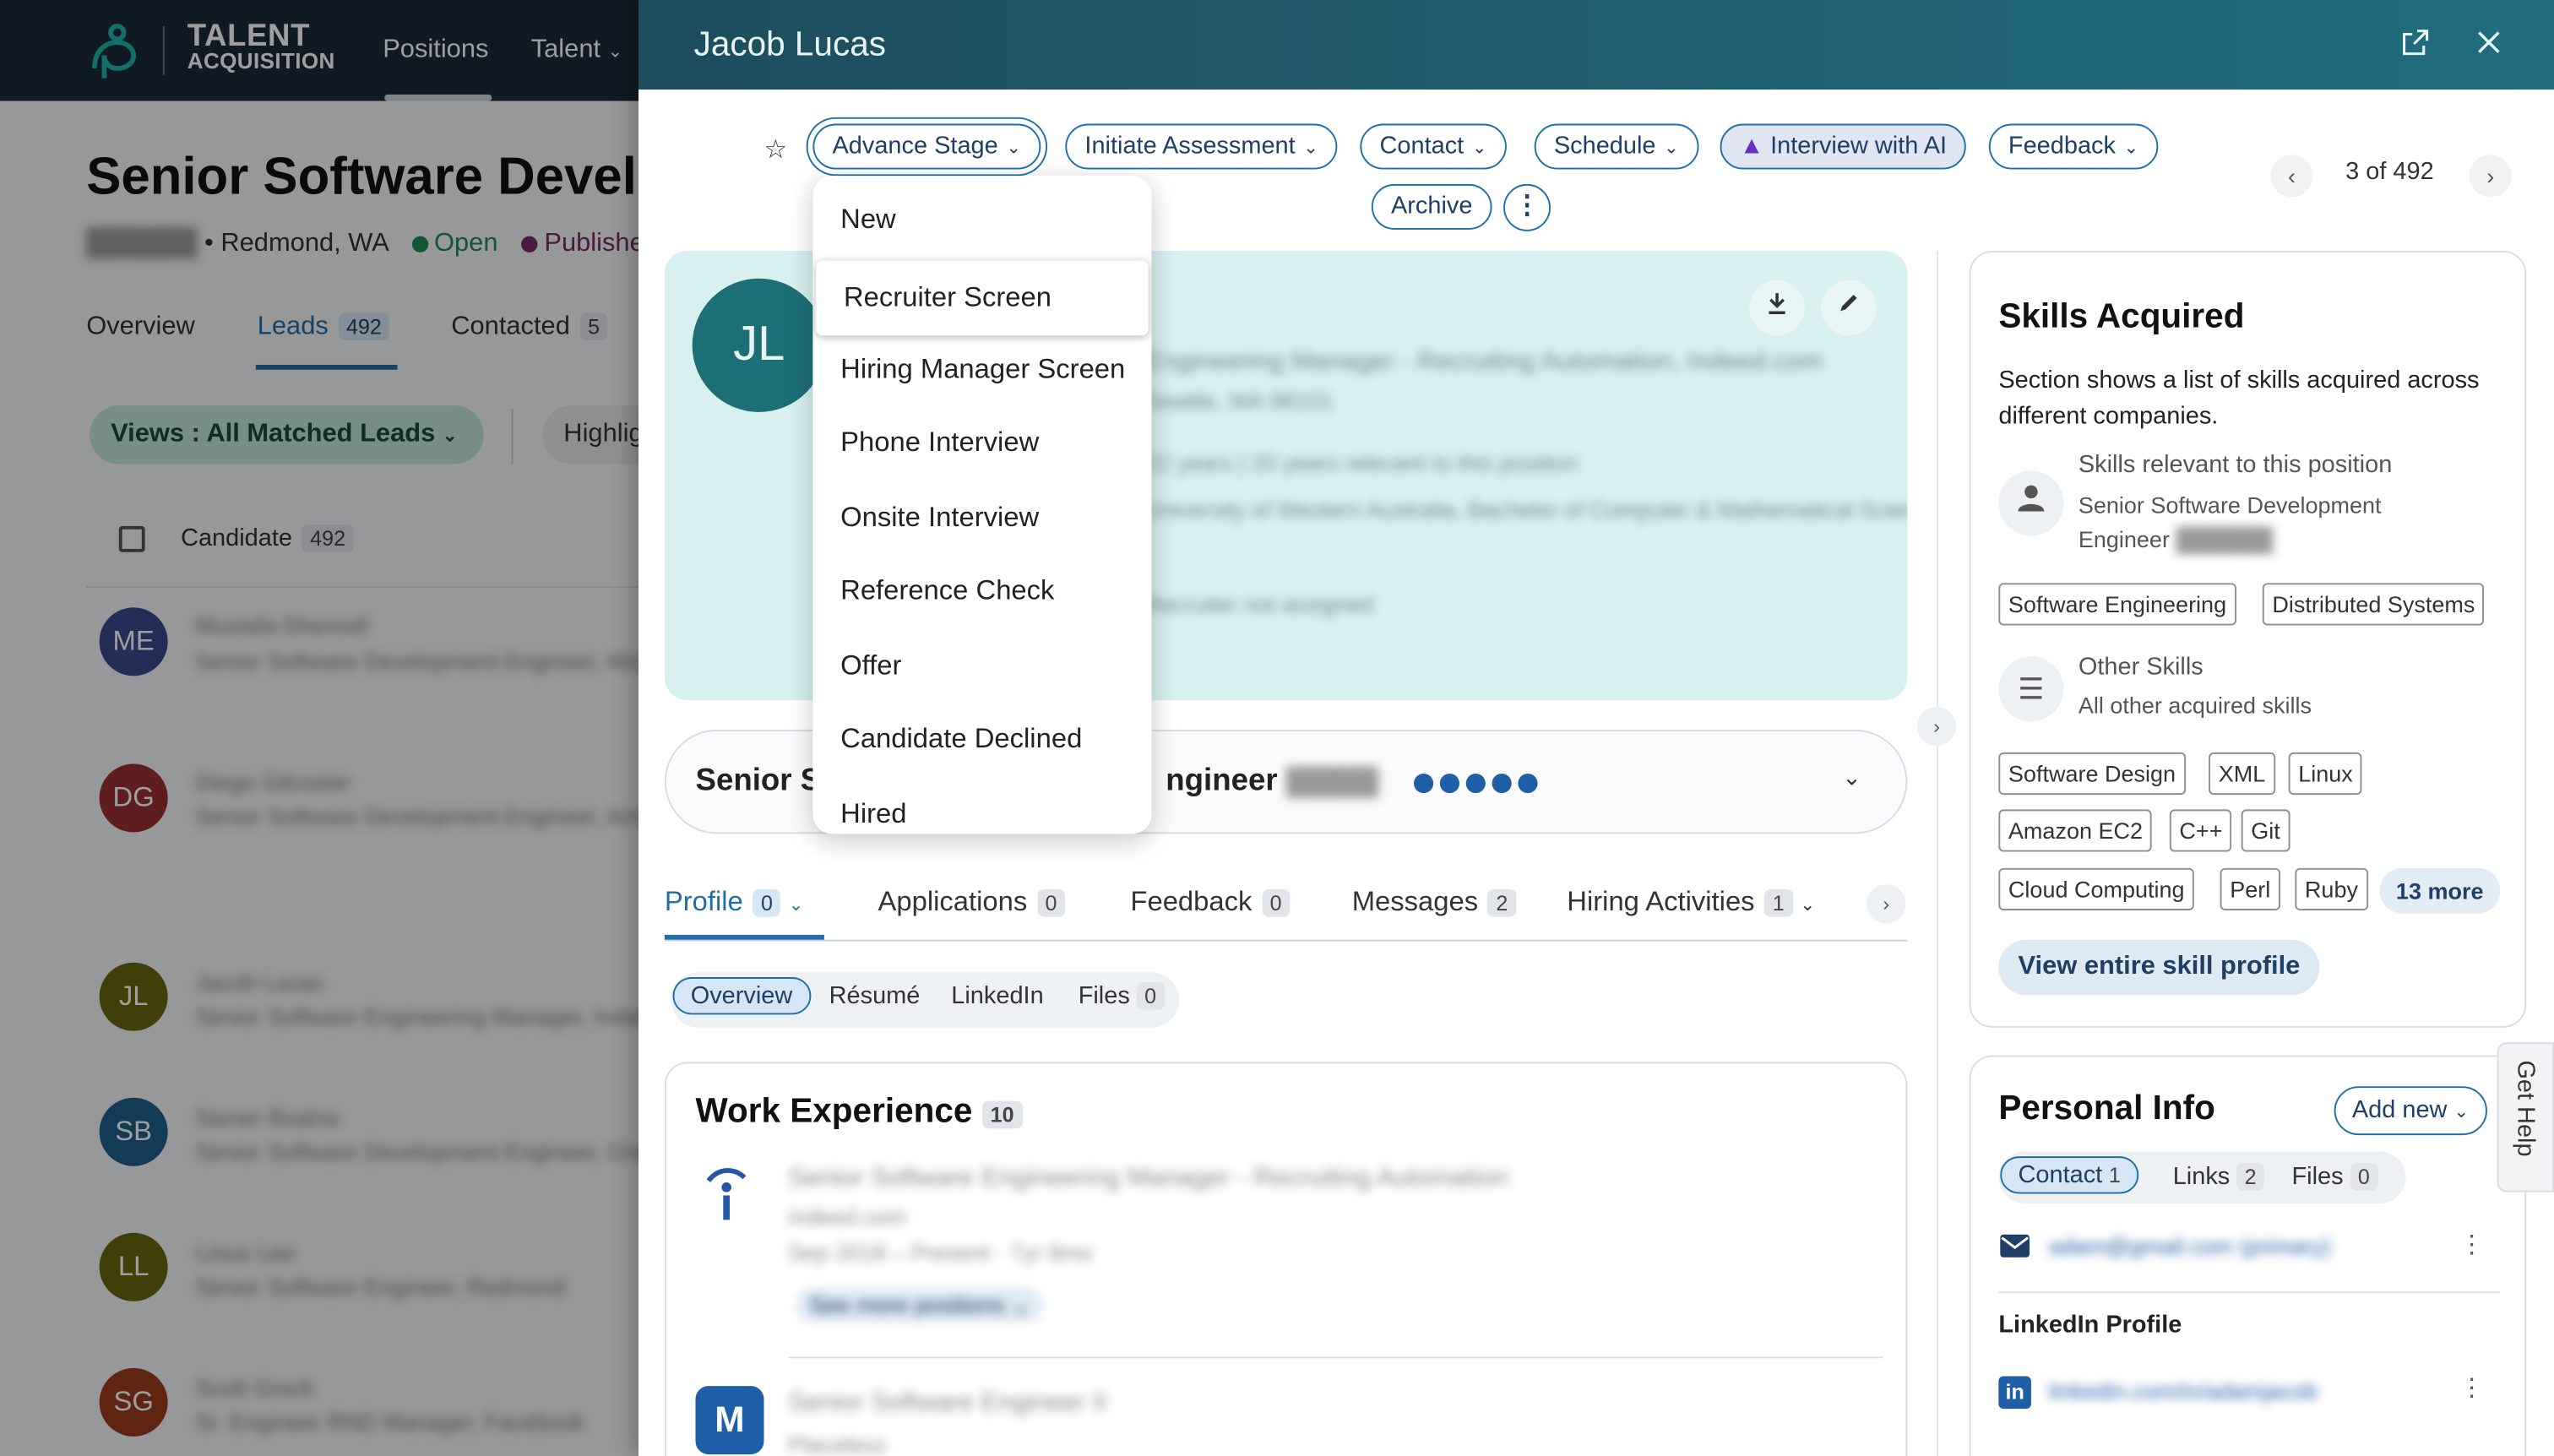  I want to click on stage-progress-dots, so click(1478, 786).